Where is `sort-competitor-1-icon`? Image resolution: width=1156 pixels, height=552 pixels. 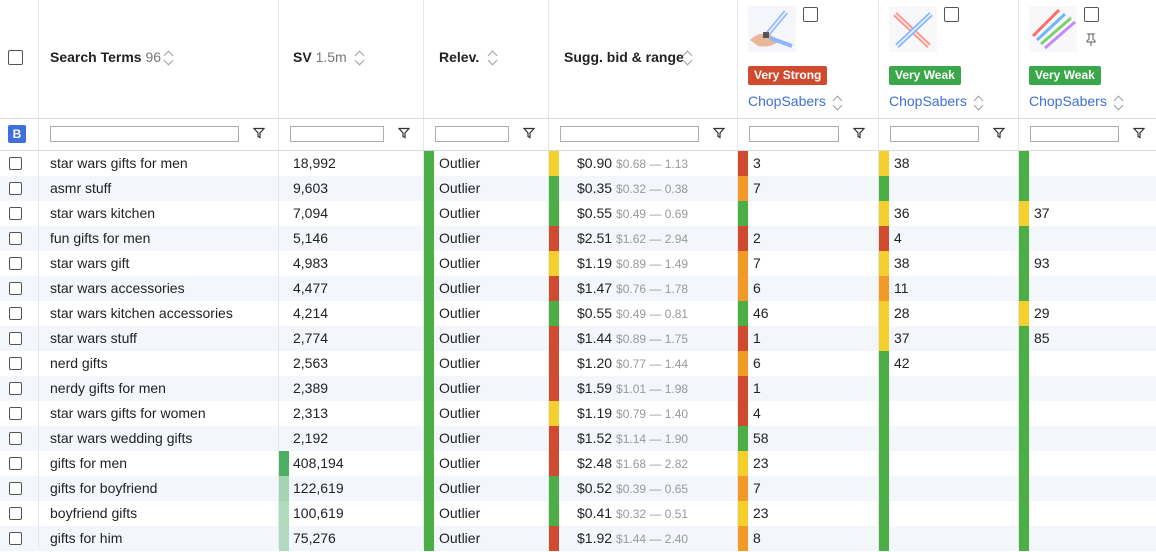
sort-competitor-1-icon is located at coordinates (838, 102).